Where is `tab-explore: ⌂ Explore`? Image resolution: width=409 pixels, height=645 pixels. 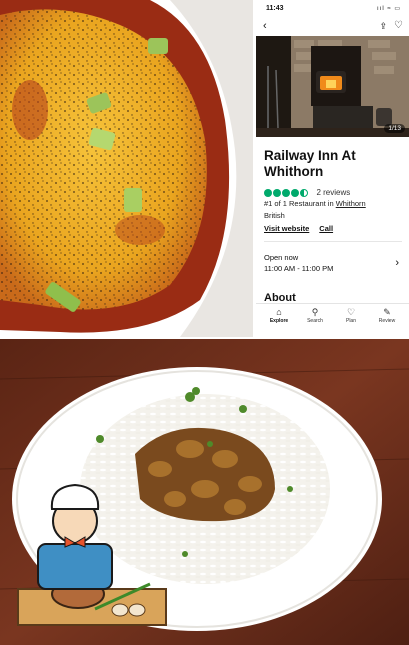
tab-explore: ⌂ Explore is located at coordinates (279, 315).